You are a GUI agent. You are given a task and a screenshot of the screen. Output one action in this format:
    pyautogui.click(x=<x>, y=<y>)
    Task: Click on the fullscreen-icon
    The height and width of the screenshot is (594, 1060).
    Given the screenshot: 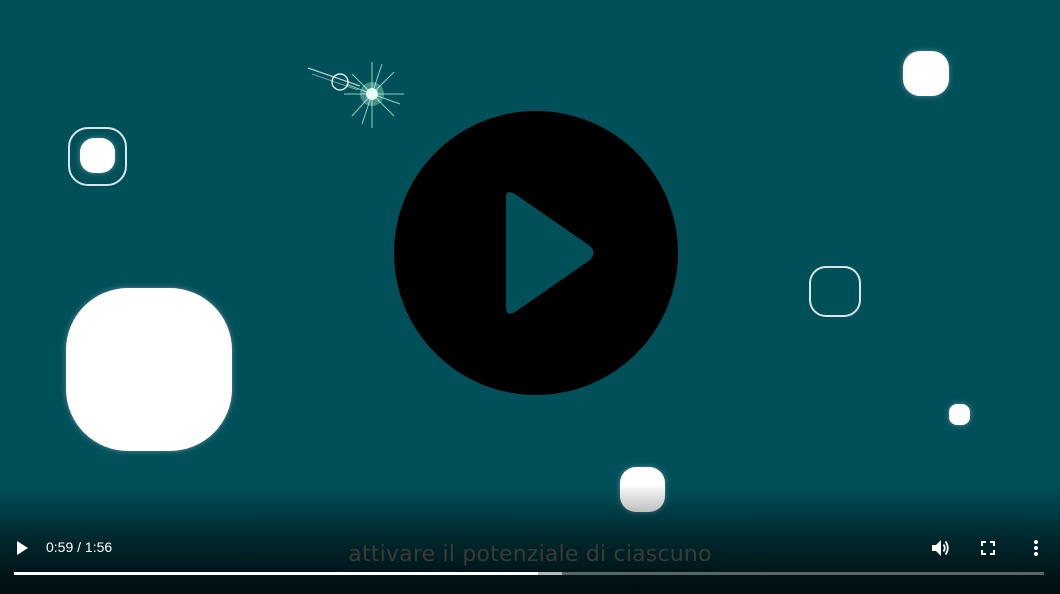 What is the action you would take?
    pyautogui.click(x=988, y=548)
    